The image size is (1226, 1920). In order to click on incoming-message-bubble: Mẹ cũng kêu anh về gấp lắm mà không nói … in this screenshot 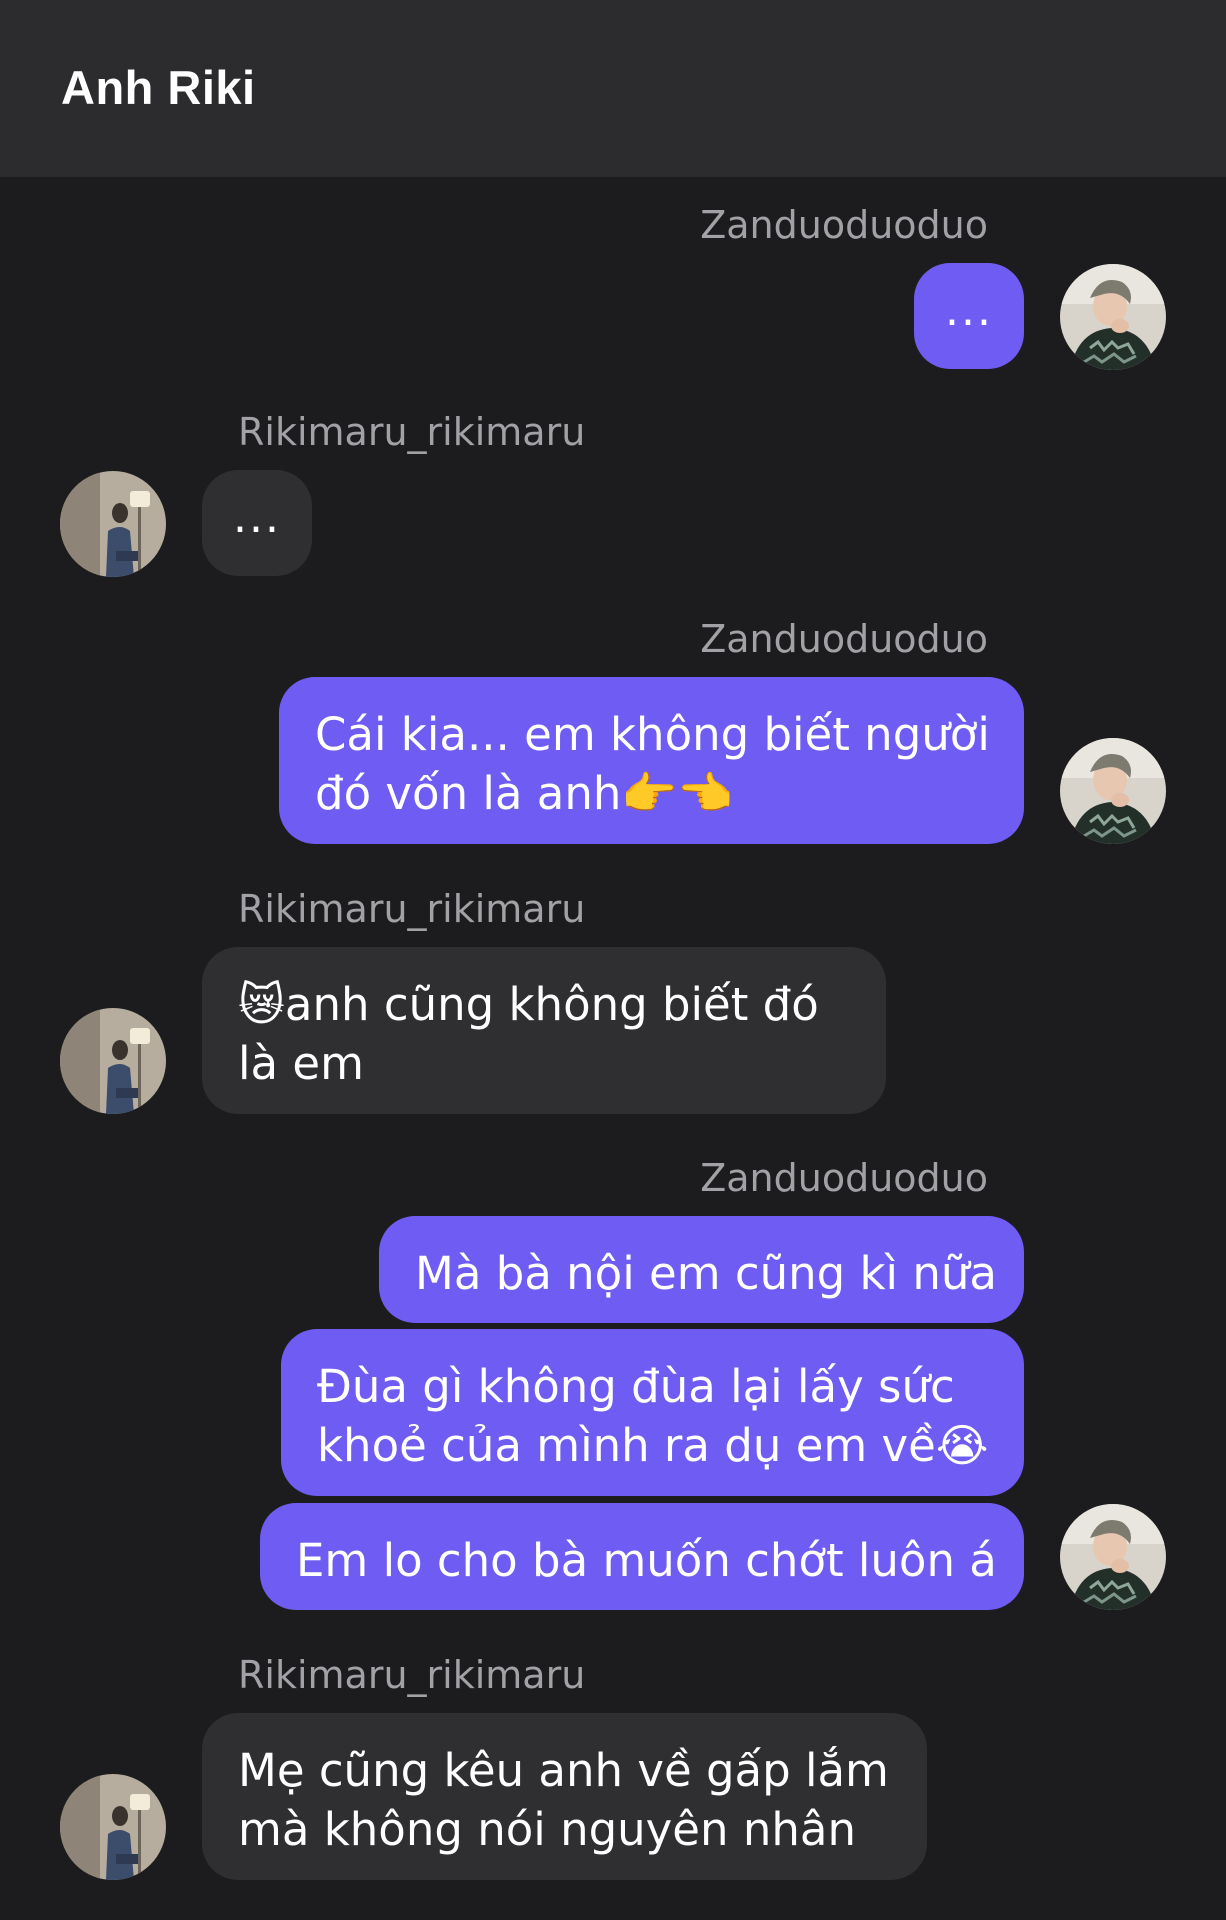, I will do `click(564, 1796)`.